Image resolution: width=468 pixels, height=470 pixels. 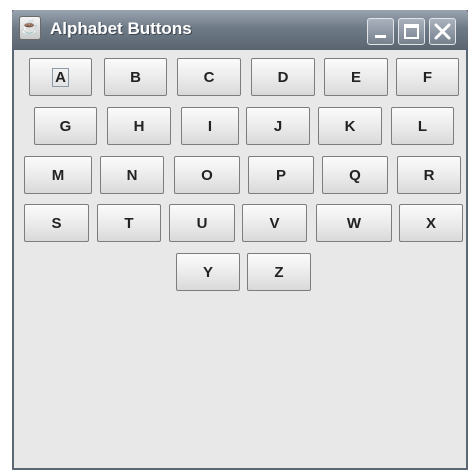 What do you see at coordinates (356, 77) in the screenshot?
I see `letter-button-e: E` at bounding box center [356, 77].